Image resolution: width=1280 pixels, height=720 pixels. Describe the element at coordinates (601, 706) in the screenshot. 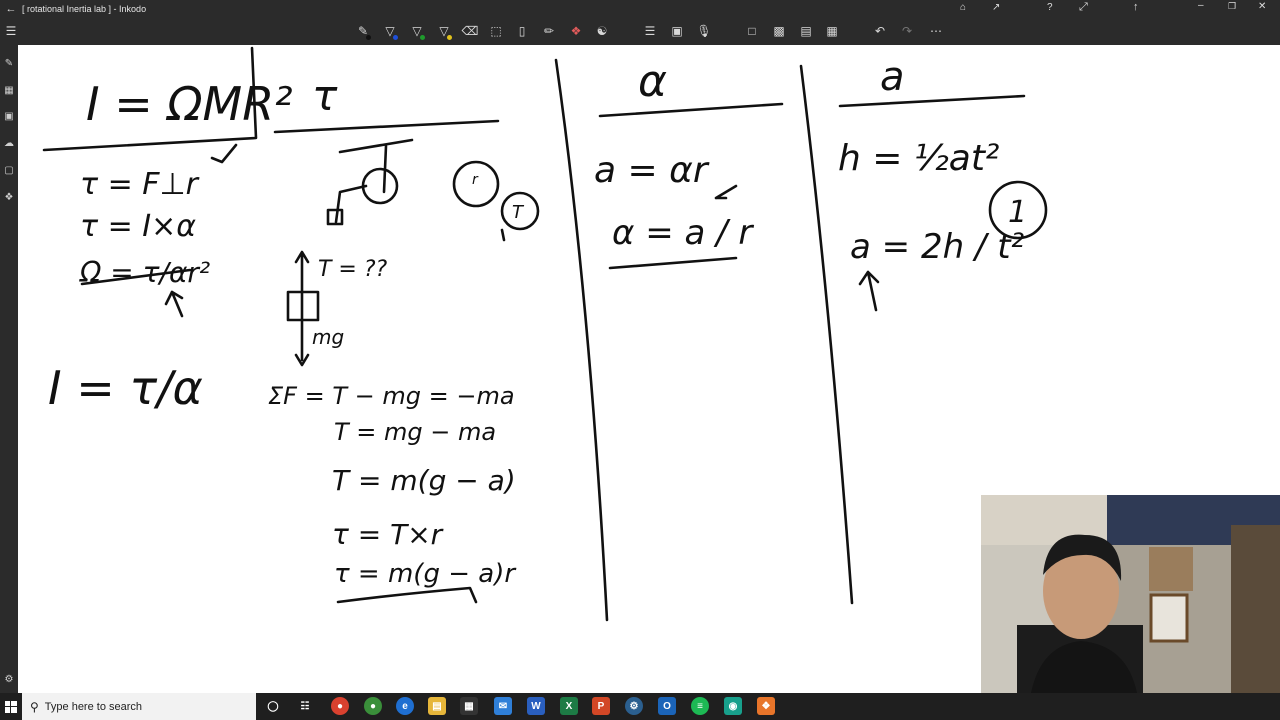

I see `powerpoint-icon: P` at that location.